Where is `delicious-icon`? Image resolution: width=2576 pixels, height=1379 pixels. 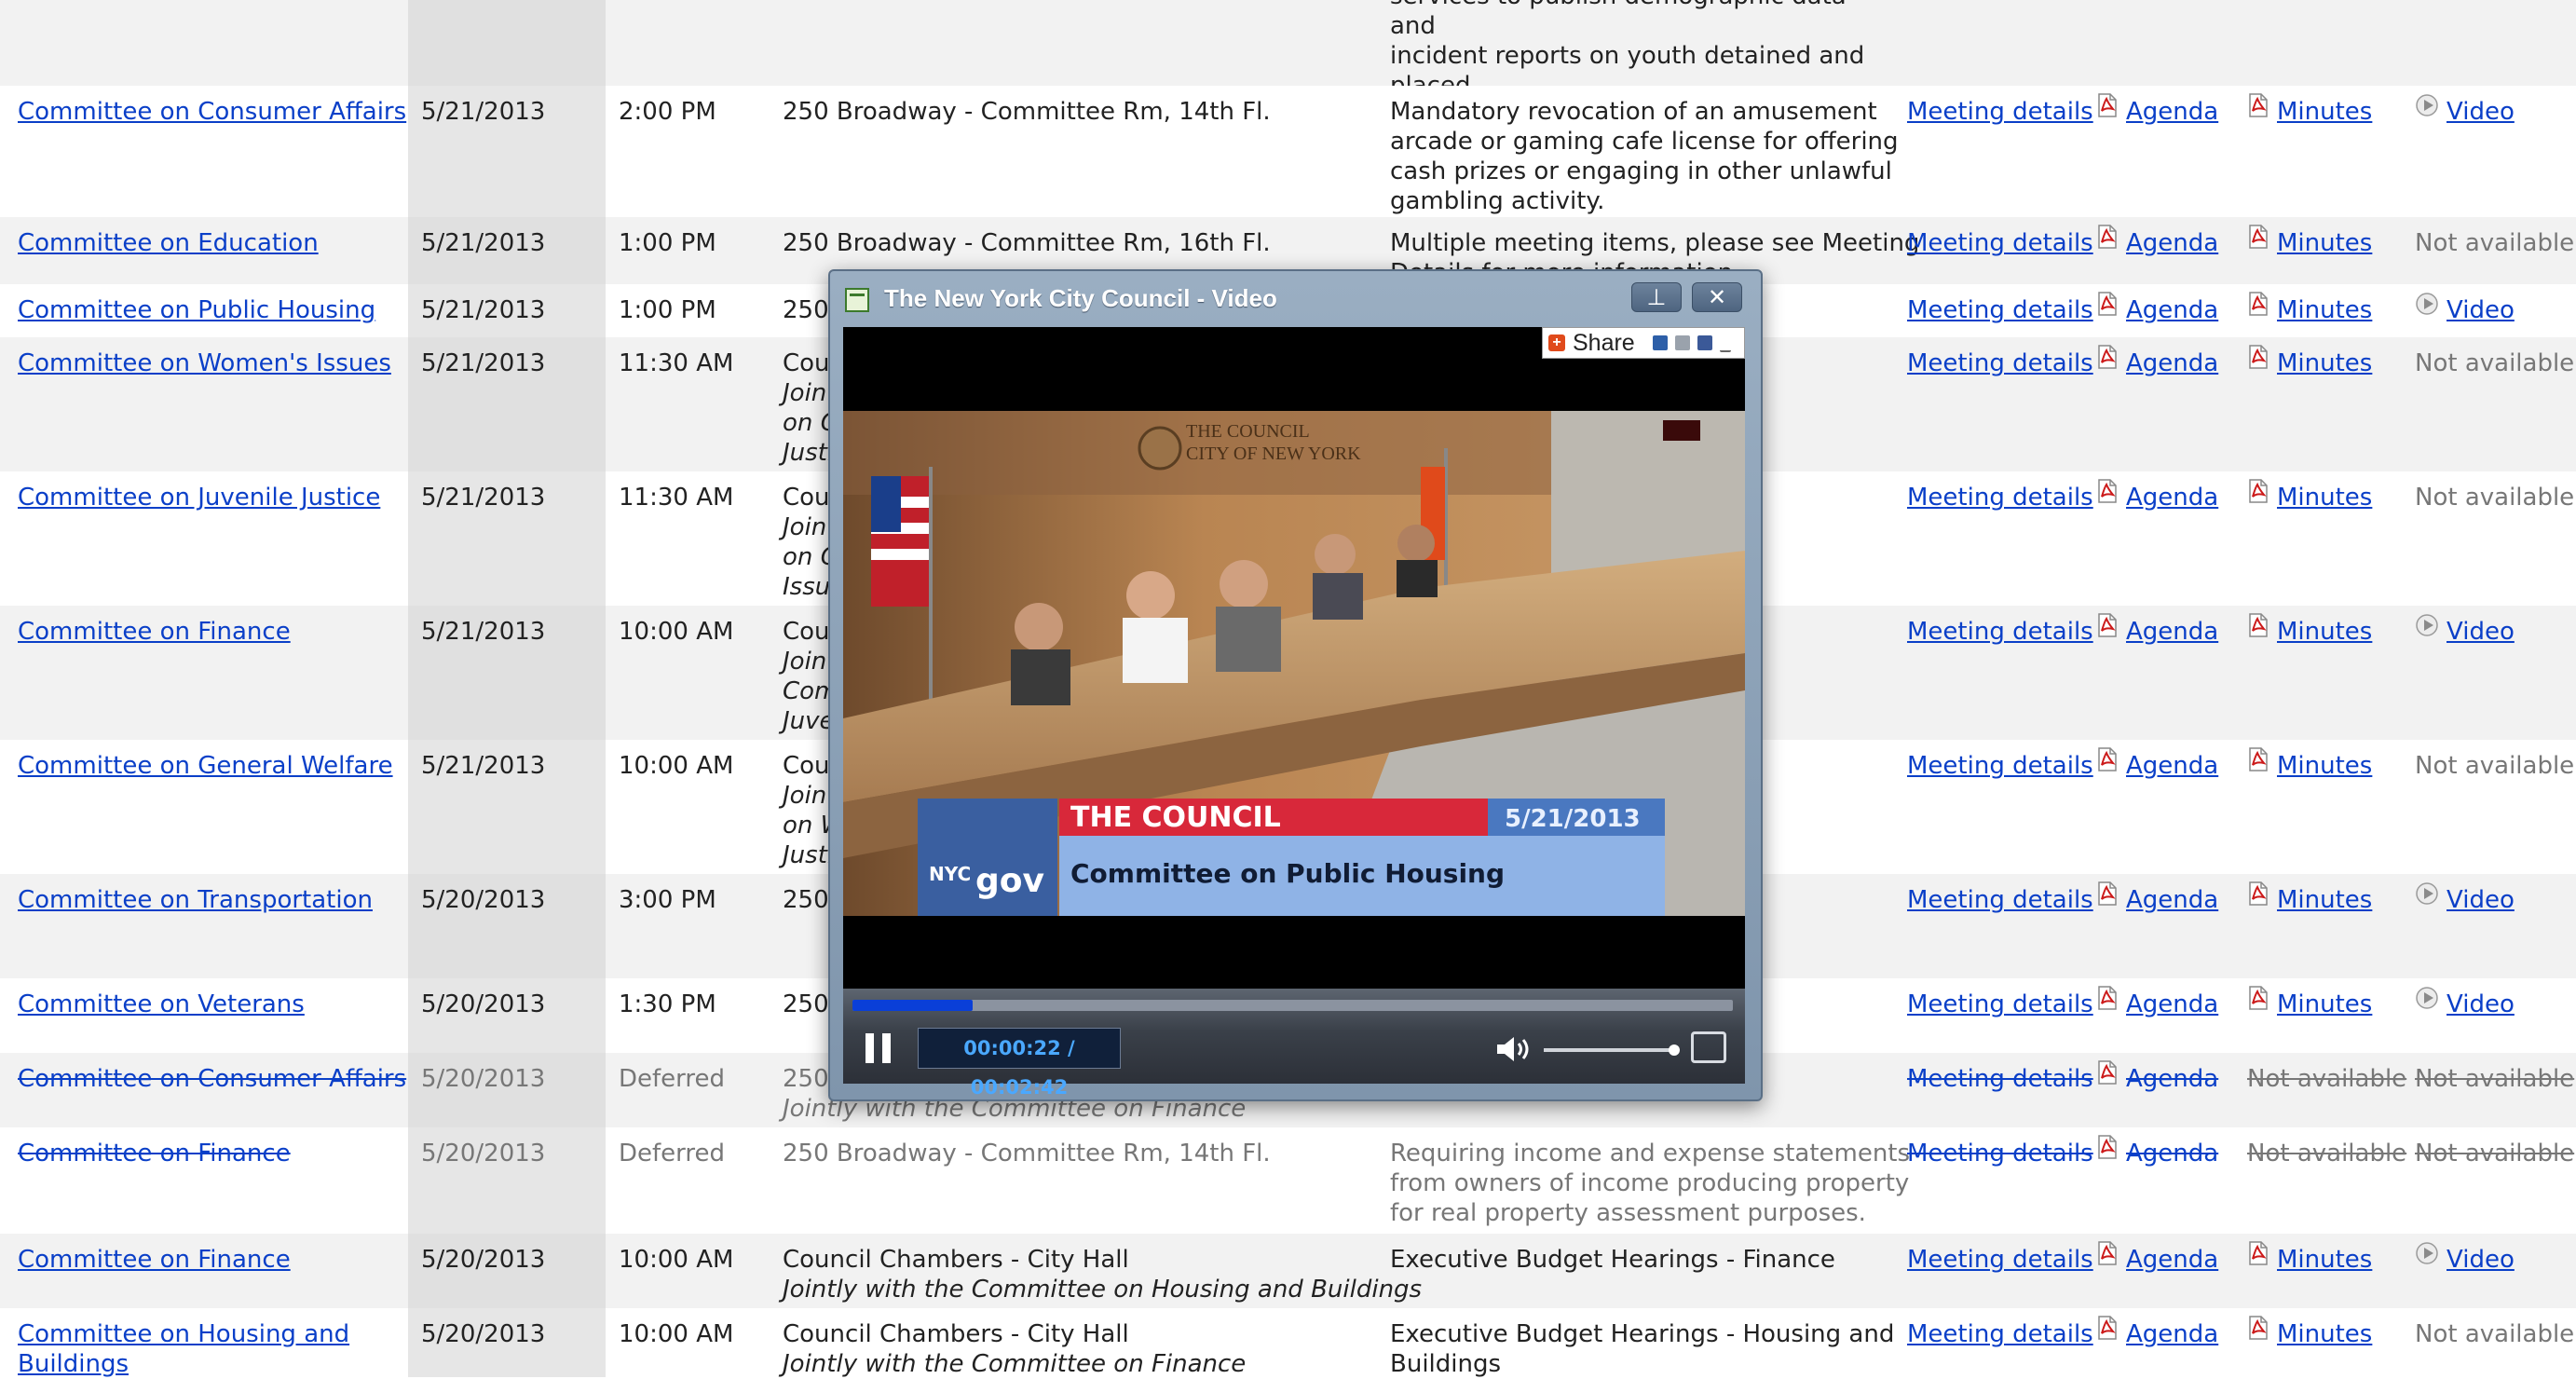 delicious-icon is located at coordinates (1660, 342).